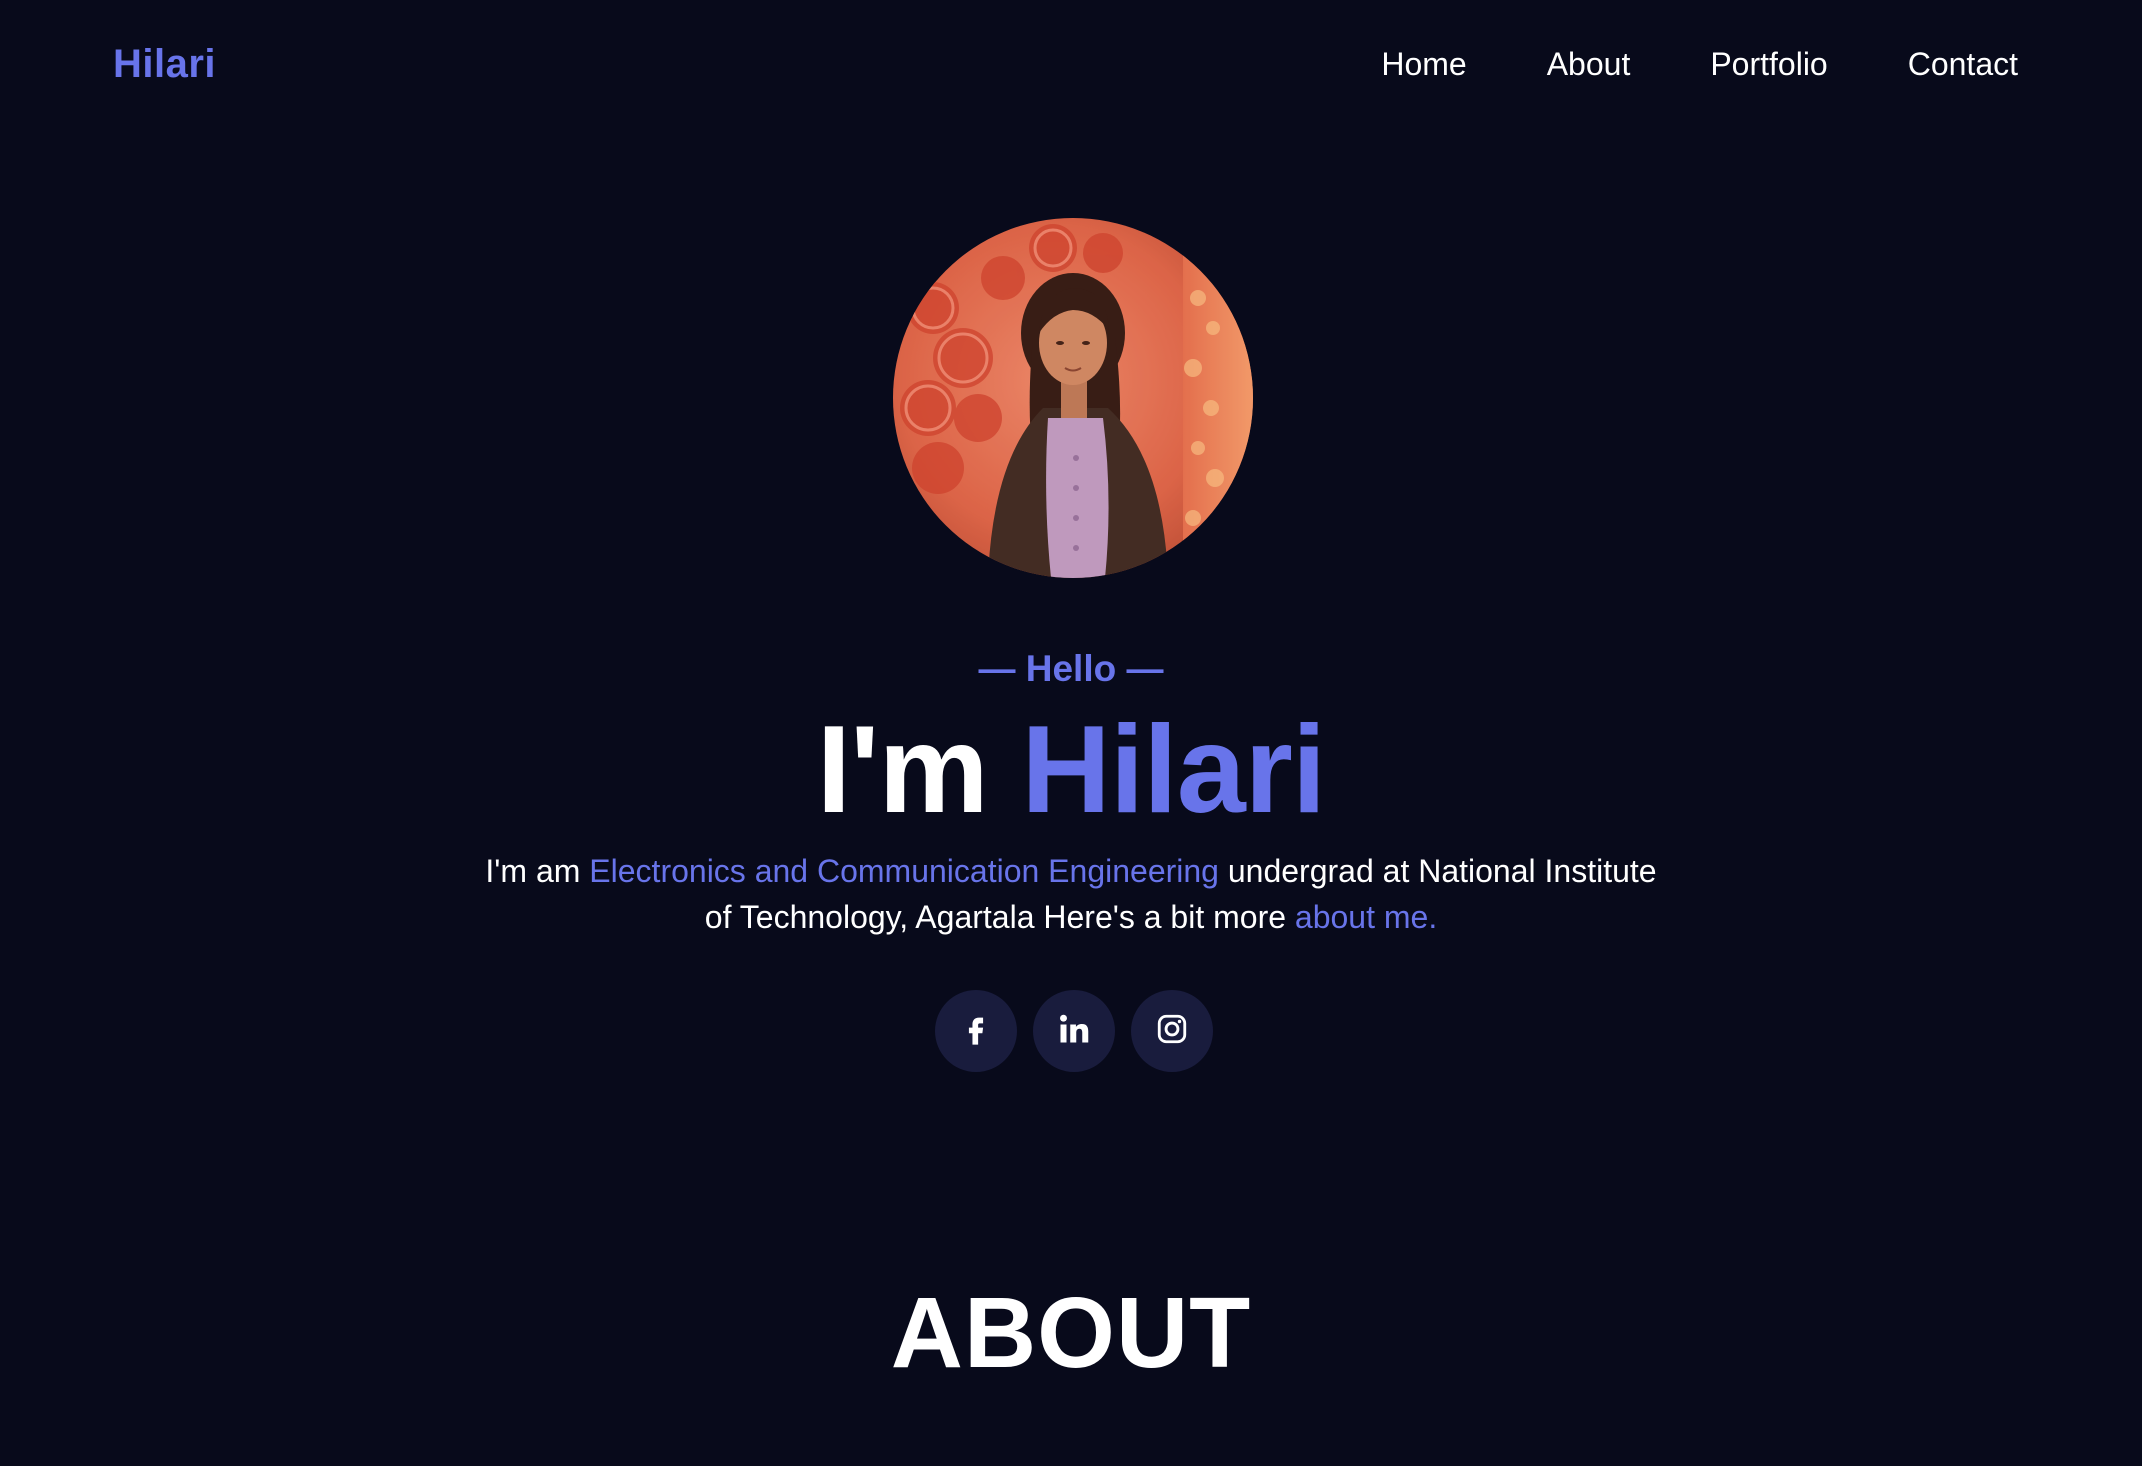 This screenshot has height=1466, width=2142. I want to click on about-me-link: about me., so click(1366, 917).